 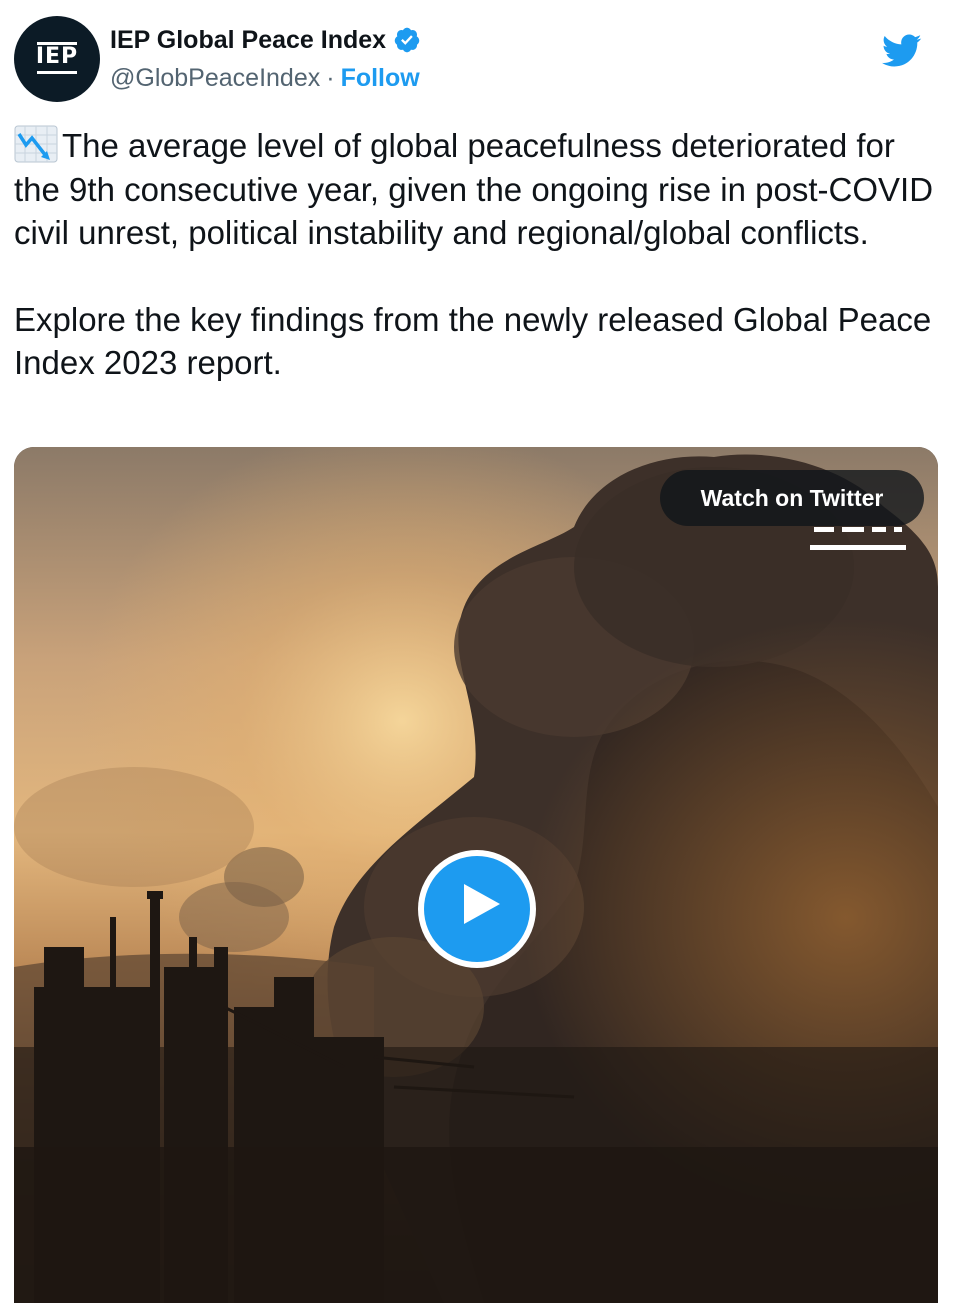 I want to click on avatar: IEP, so click(x=57, y=59).